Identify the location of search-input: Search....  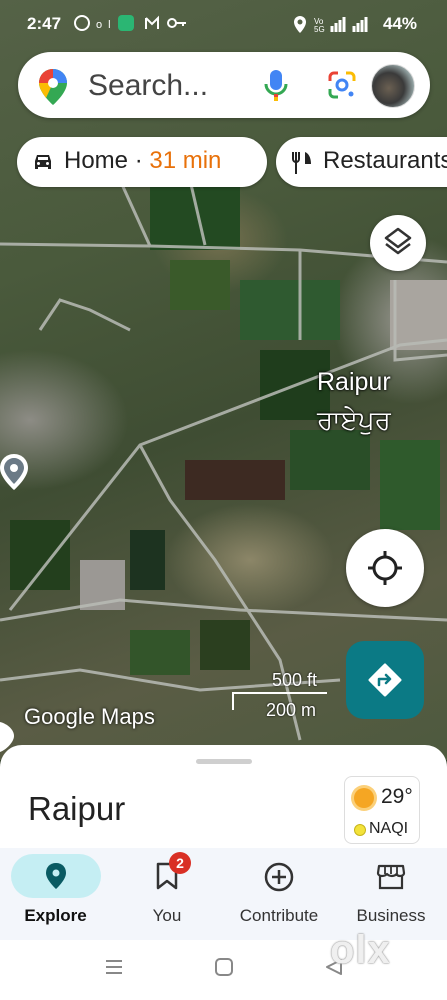
(148, 86).